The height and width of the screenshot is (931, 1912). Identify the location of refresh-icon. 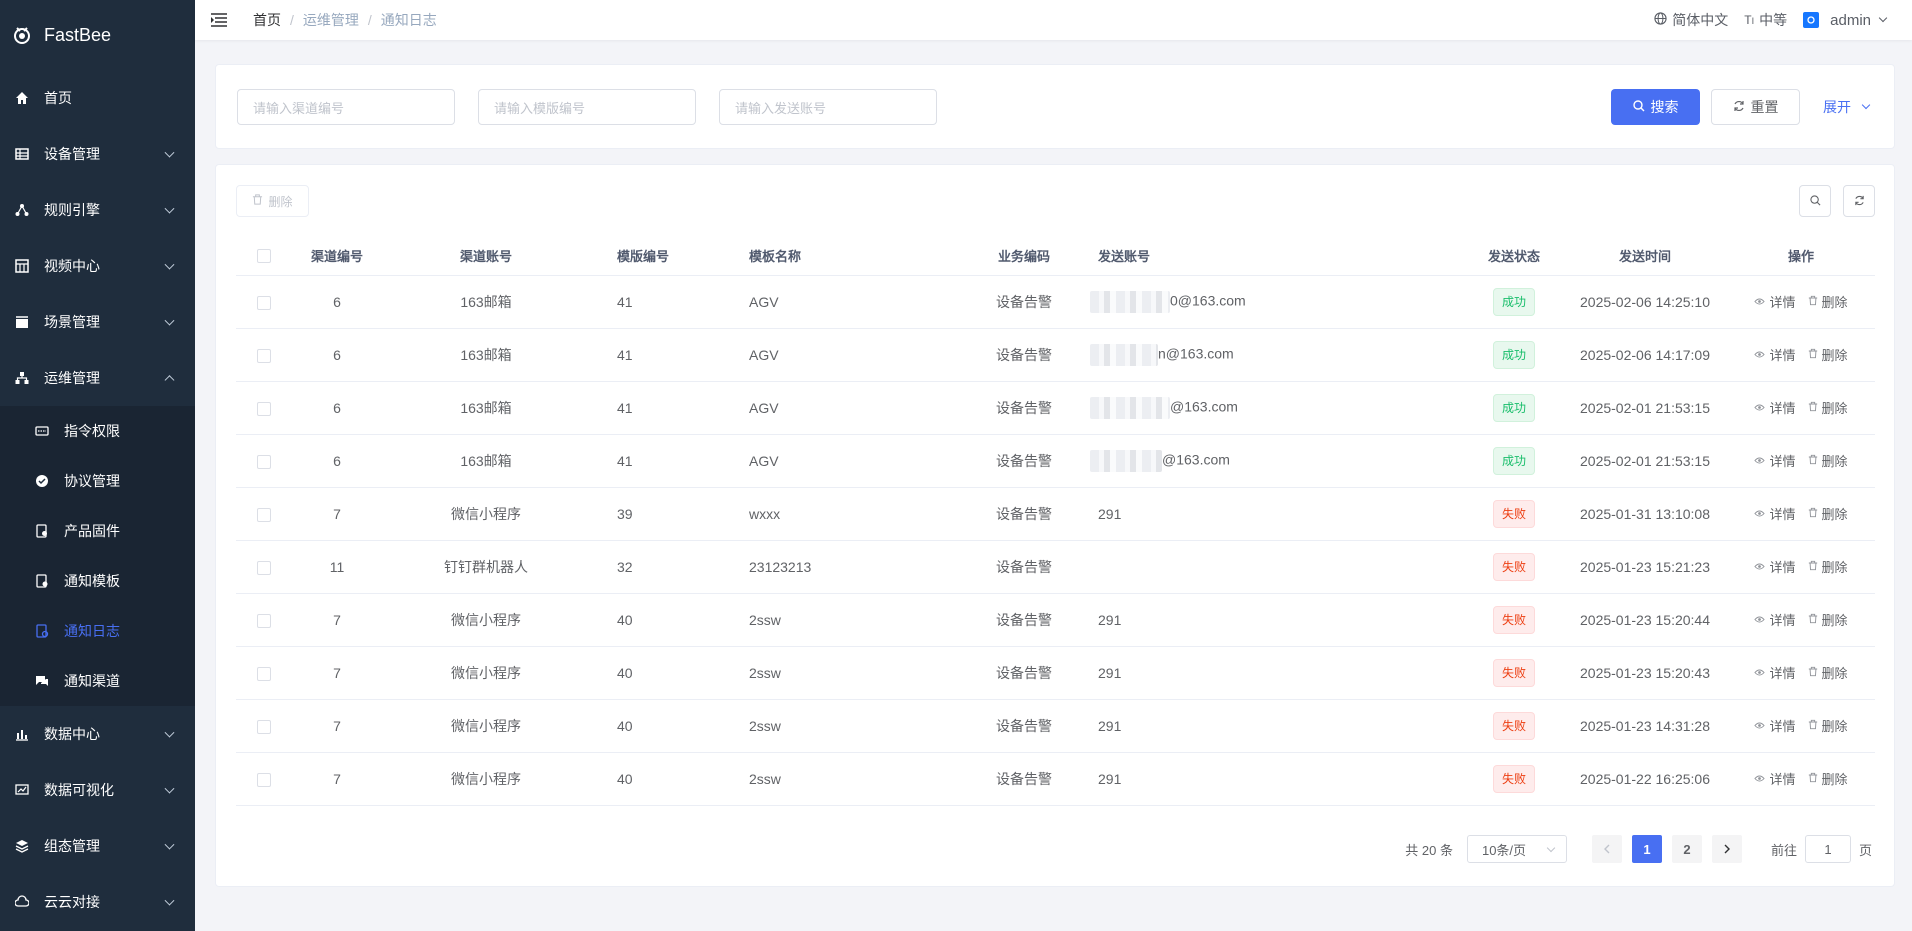
(1859, 201).